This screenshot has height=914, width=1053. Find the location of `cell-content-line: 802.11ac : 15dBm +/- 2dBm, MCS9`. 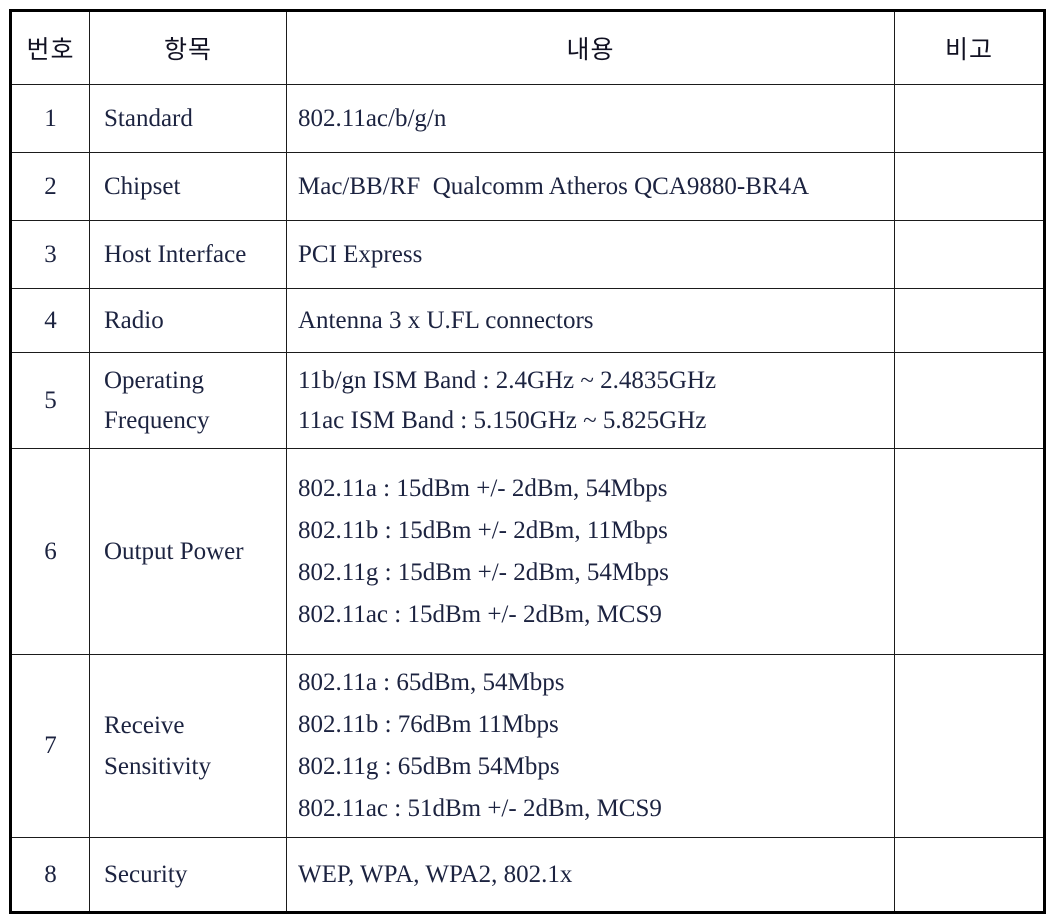

cell-content-line: 802.11ac : 15dBm +/- 2dBm, MCS9 is located at coordinates (480, 614).